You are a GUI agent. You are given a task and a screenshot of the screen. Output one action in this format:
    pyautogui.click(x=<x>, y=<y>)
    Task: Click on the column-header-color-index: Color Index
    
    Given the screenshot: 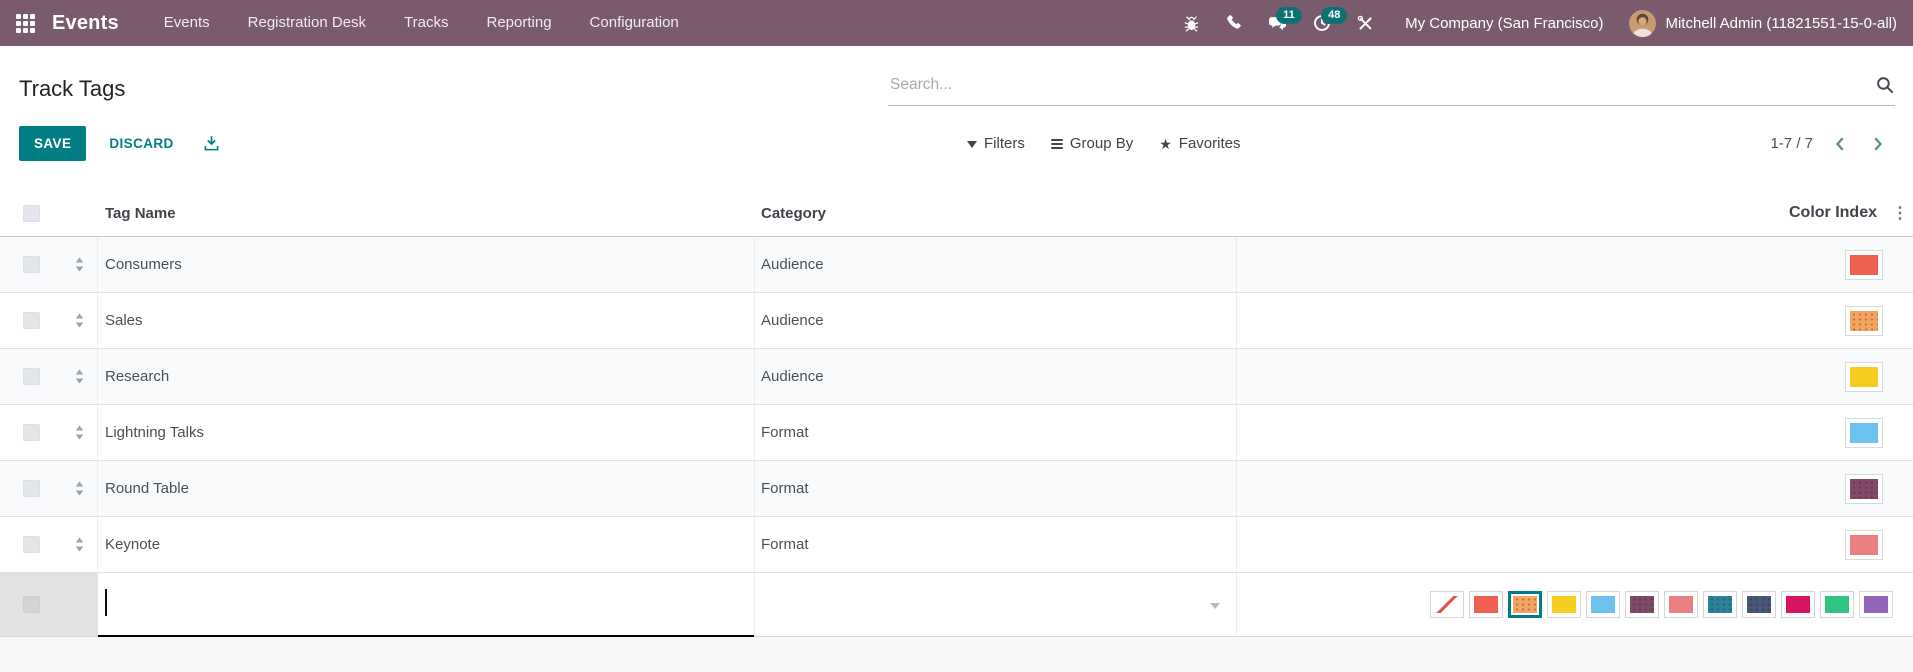 What is the action you would take?
    pyautogui.click(x=1833, y=213)
    